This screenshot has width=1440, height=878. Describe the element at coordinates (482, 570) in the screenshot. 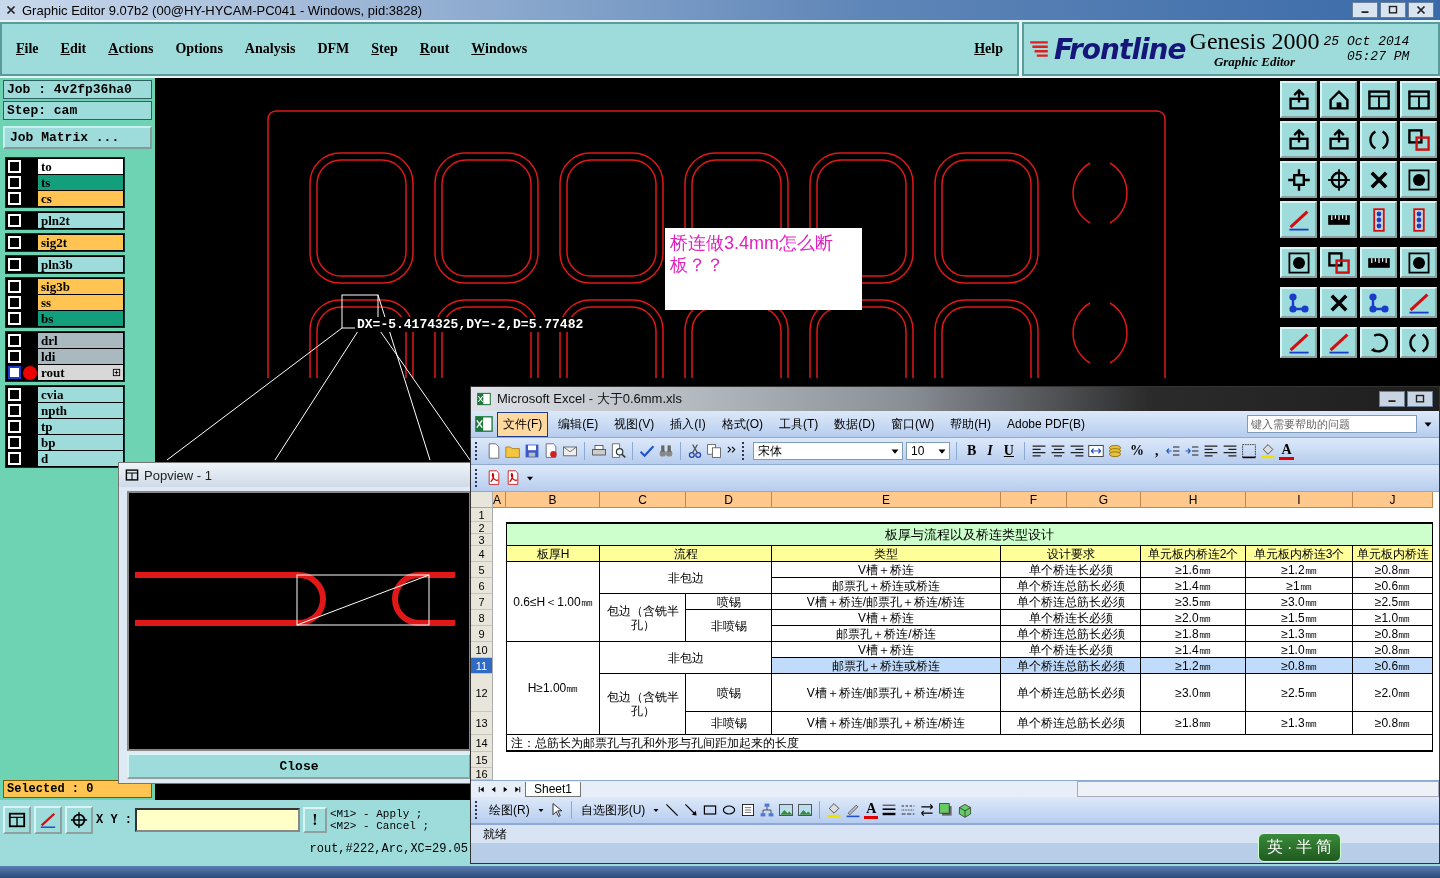

I see `row-header: 5` at that location.